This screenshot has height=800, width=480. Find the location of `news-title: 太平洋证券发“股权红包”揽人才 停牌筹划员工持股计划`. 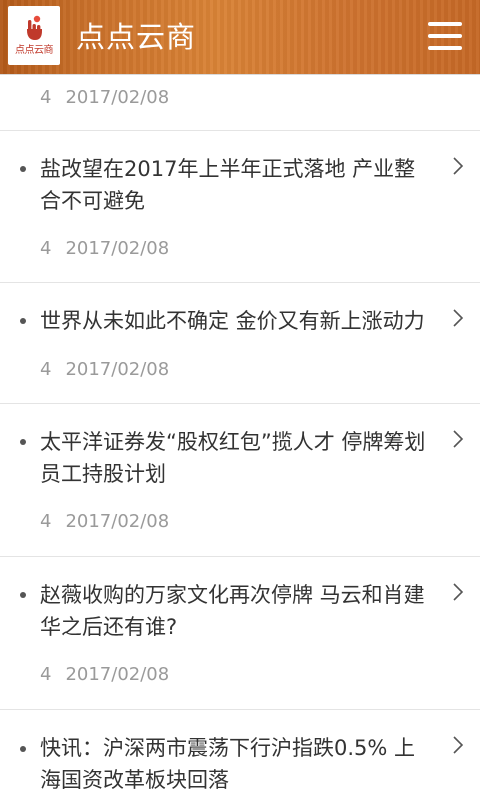

news-title: 太平洋证券发“股权红包”揽人才 停牌筹划员工持股计划 is located at coordinates (233, 458).